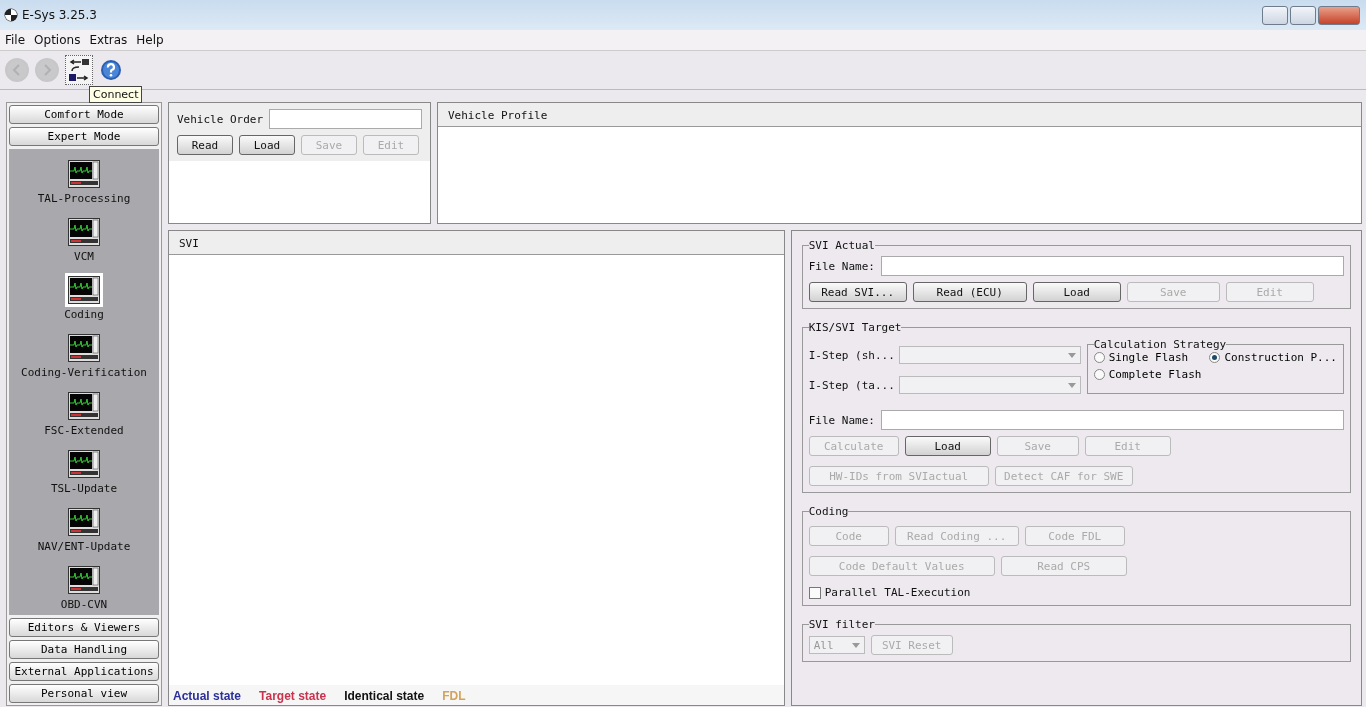 Image resolution: width=1366 pixels, height=707 pixels. I want to click on field-label: Vehicle Order, so click(220, 119).